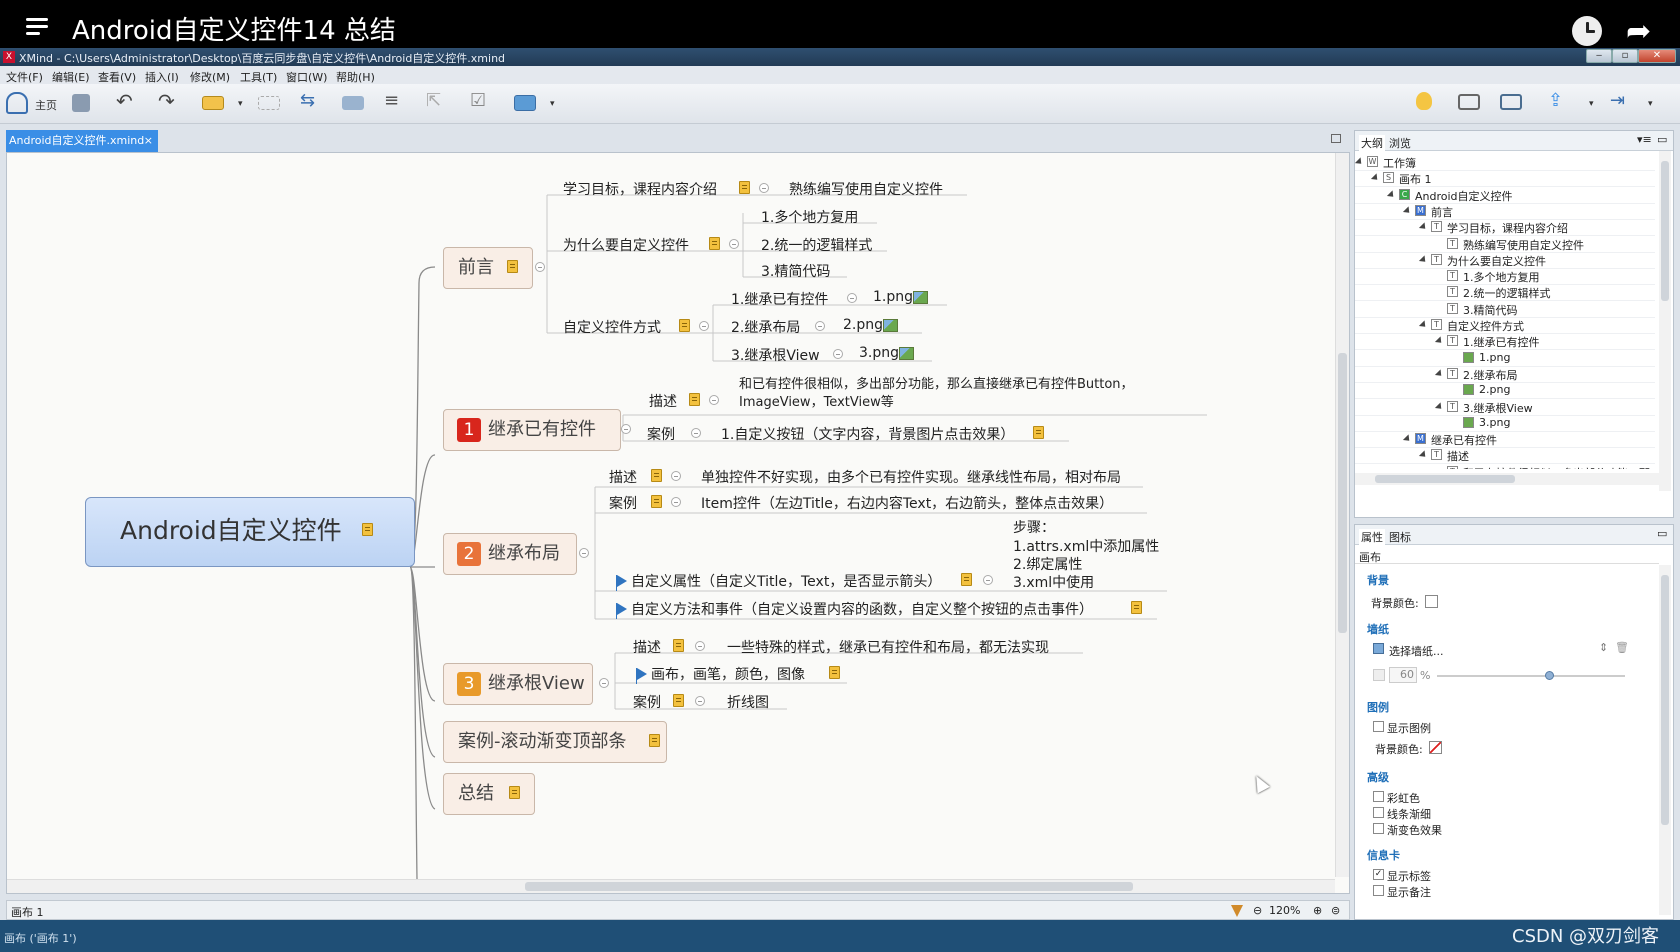 This screenshot has width=1680, height=952. I want to click on outline-item: 为什么要自定义控件, so click(1496, 261).